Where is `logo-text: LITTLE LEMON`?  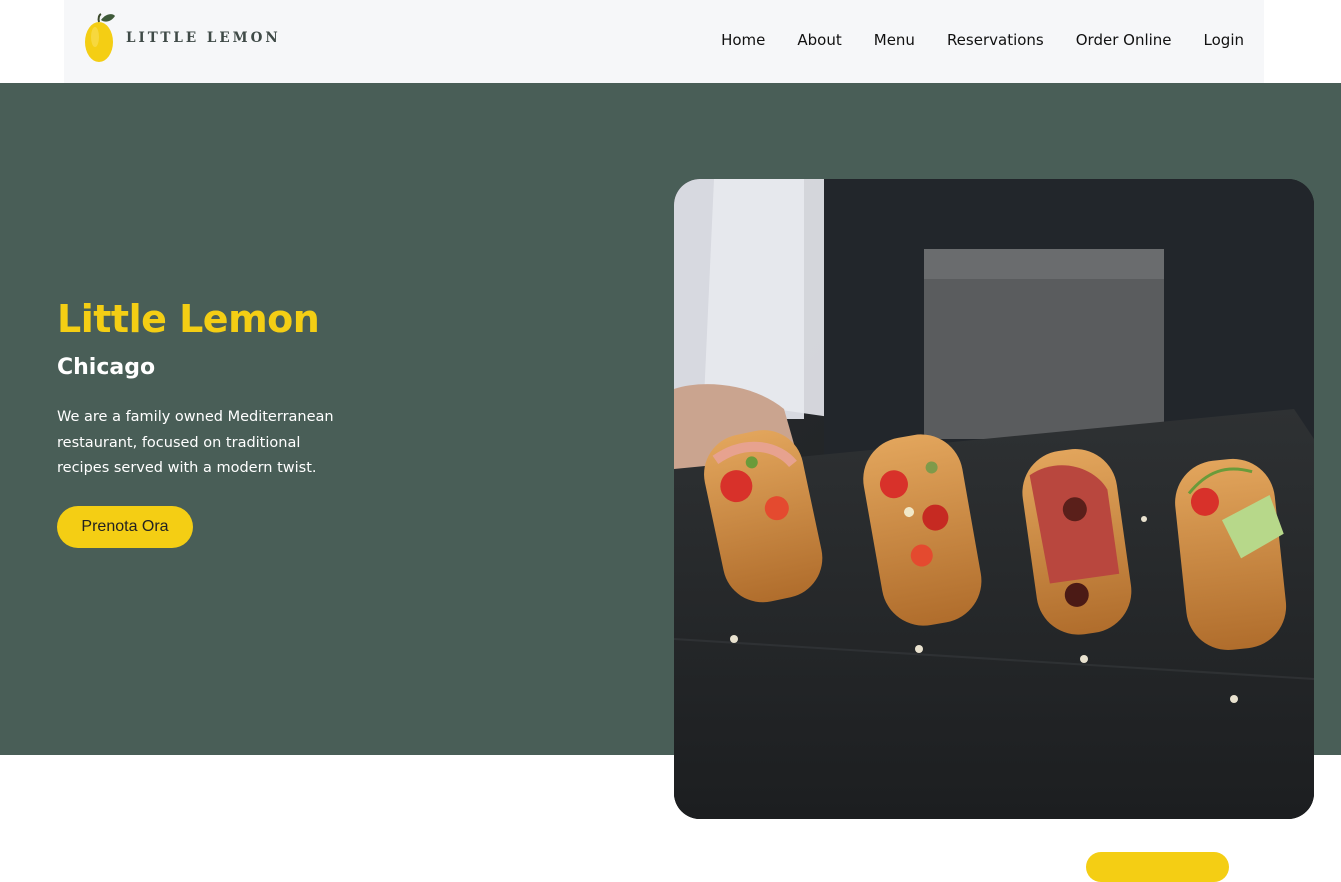
logo-text: LITTLE LEMON is located at coordinates (203, 38).